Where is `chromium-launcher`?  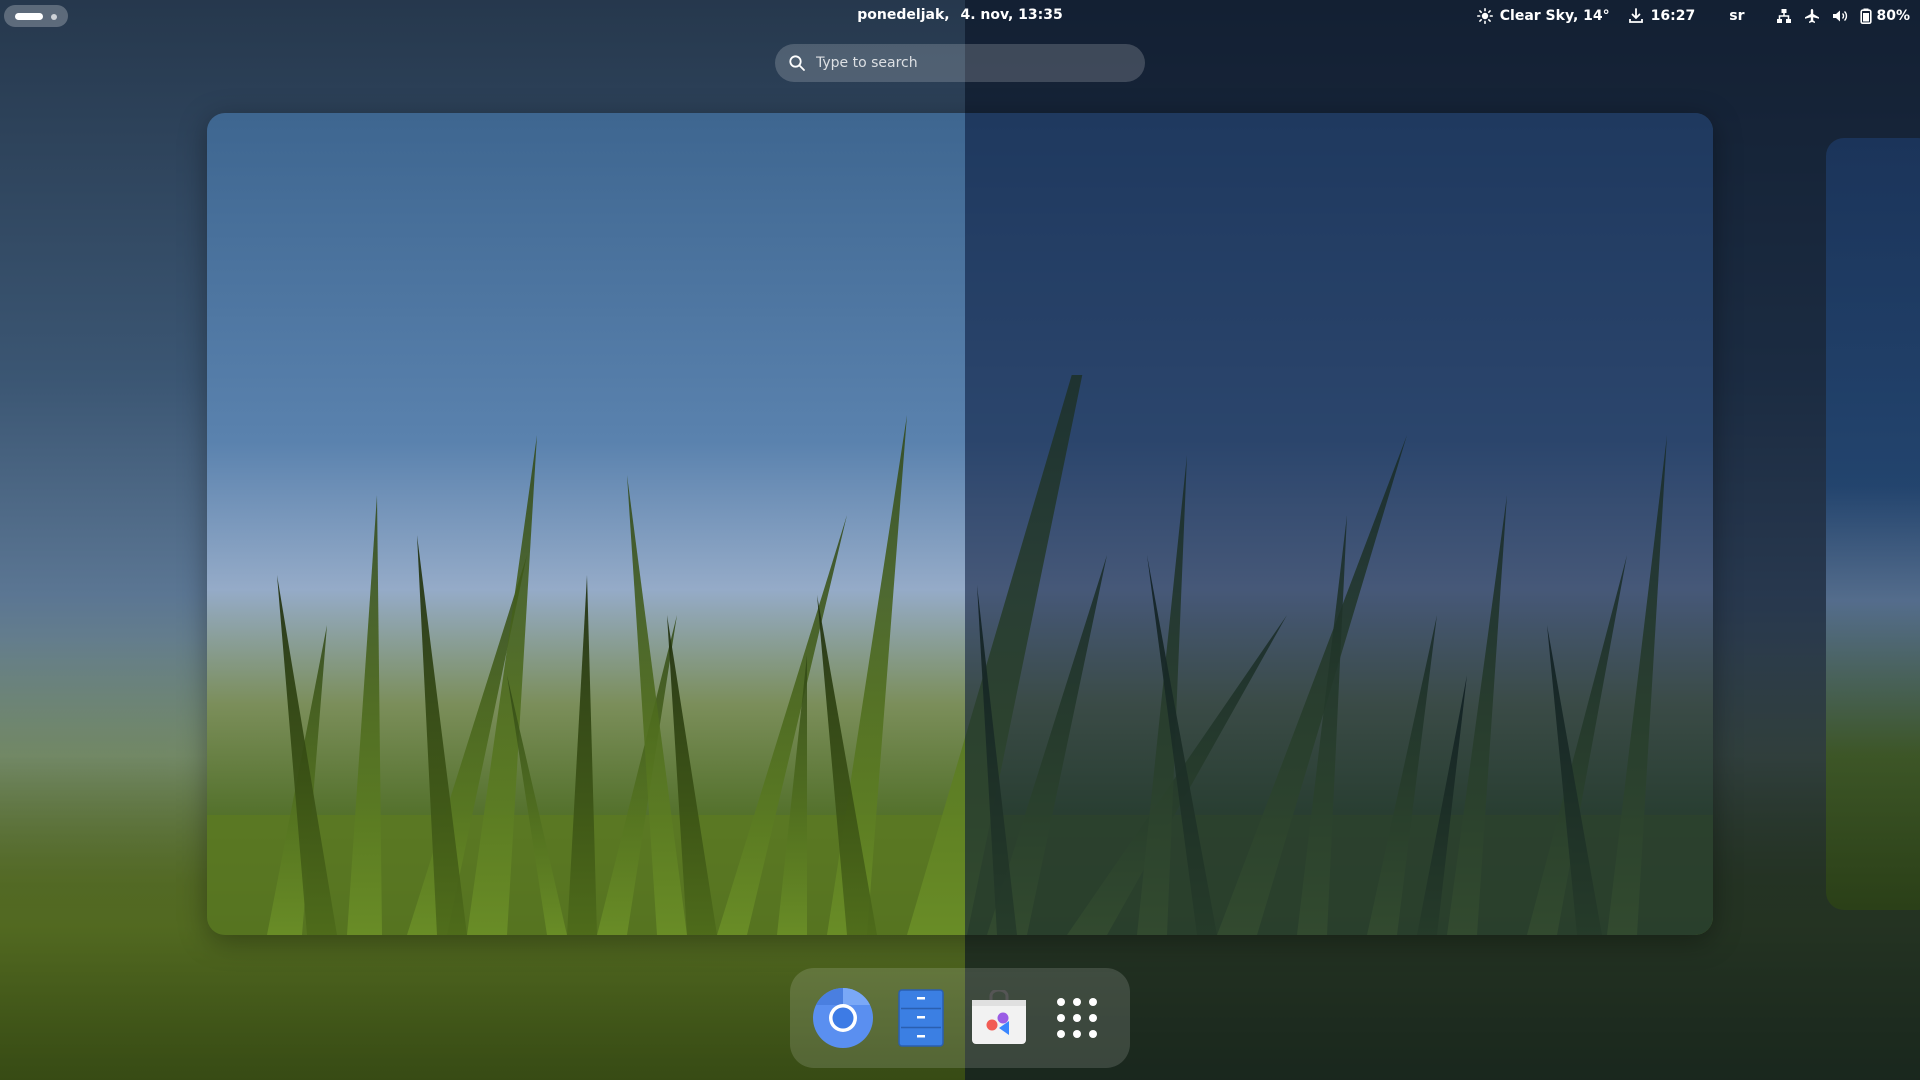
chromium-launcher is located at coordinates (843, 1018).